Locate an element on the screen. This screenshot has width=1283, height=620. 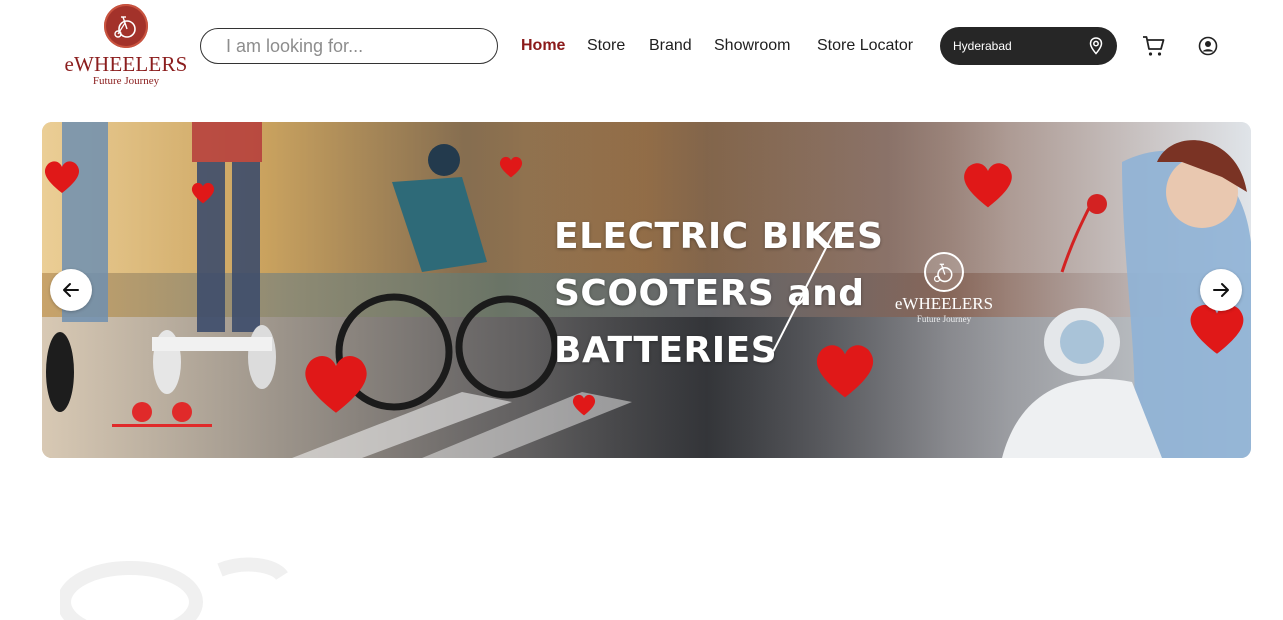
banner-headline-line: ELECTRIC BIKES is located at coordinates (719, 236).